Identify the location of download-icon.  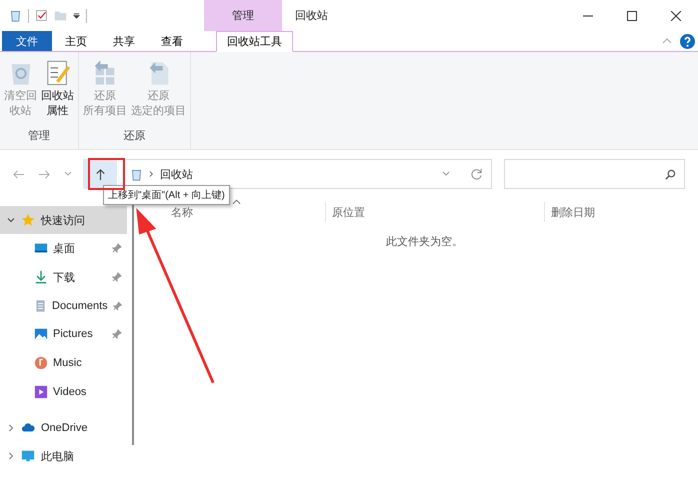
(41, 277).